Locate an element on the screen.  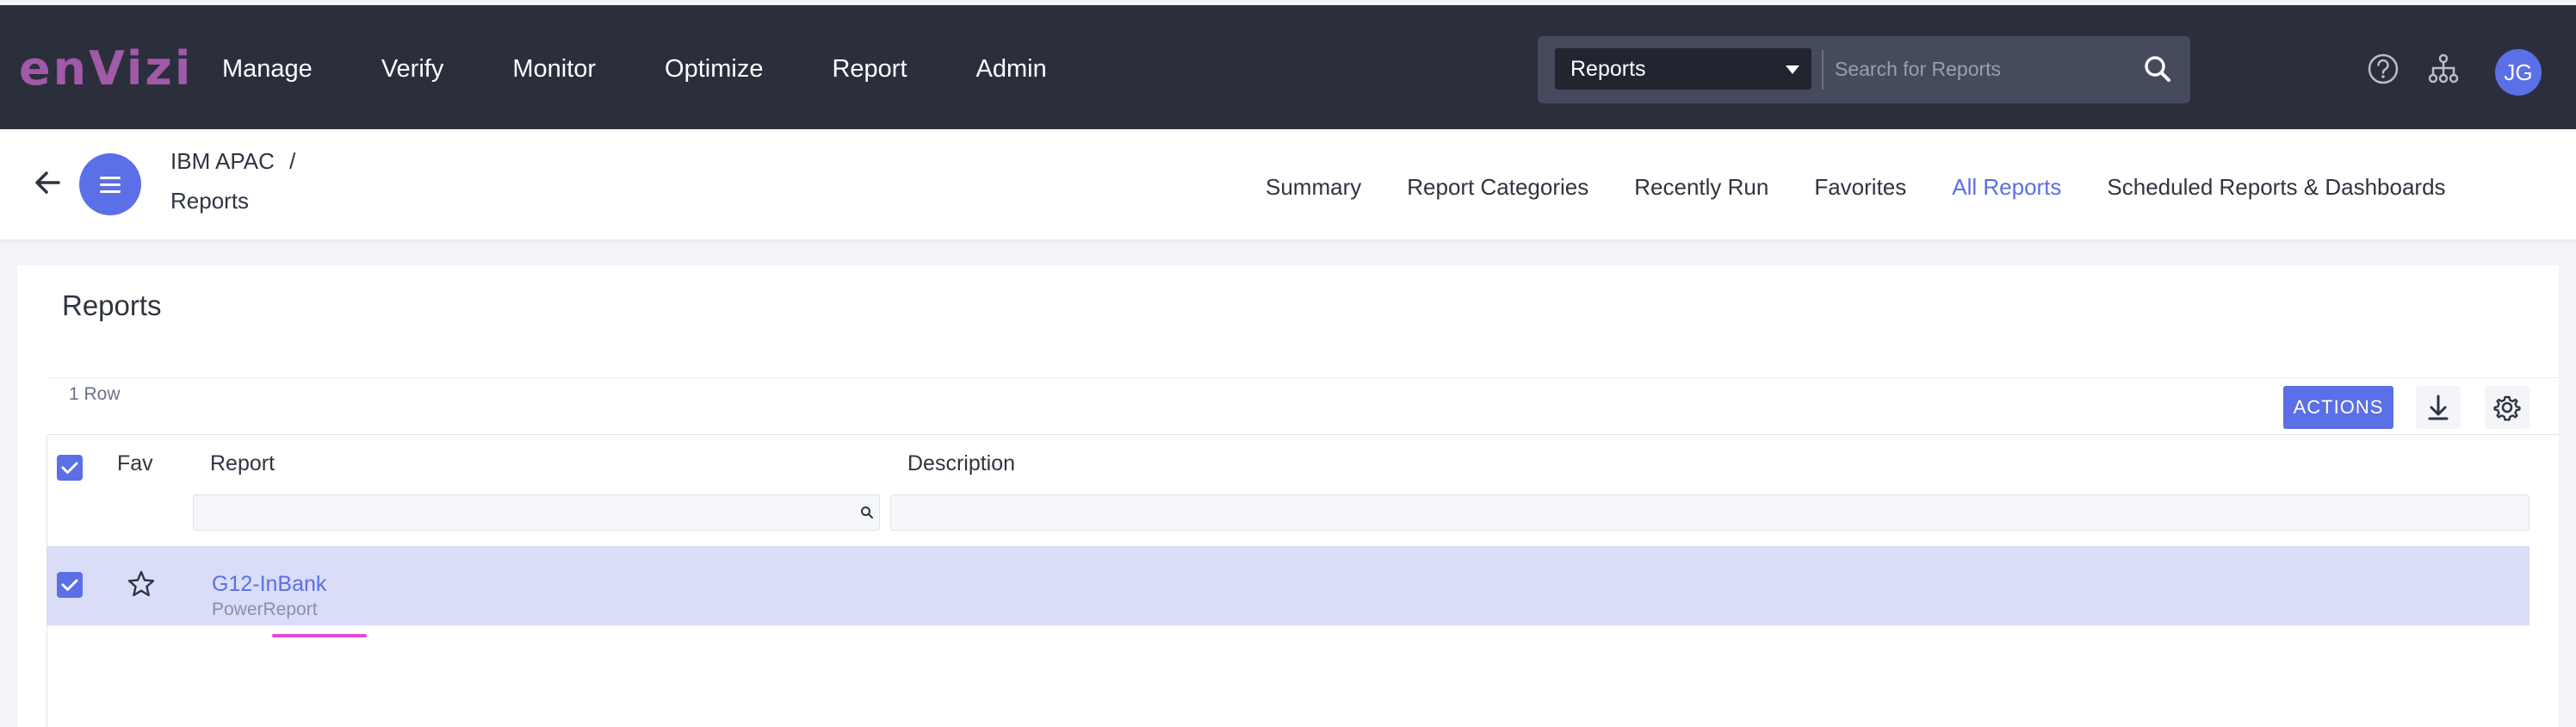
search-scope-select: Reports is located at coordinates (1683, 69).